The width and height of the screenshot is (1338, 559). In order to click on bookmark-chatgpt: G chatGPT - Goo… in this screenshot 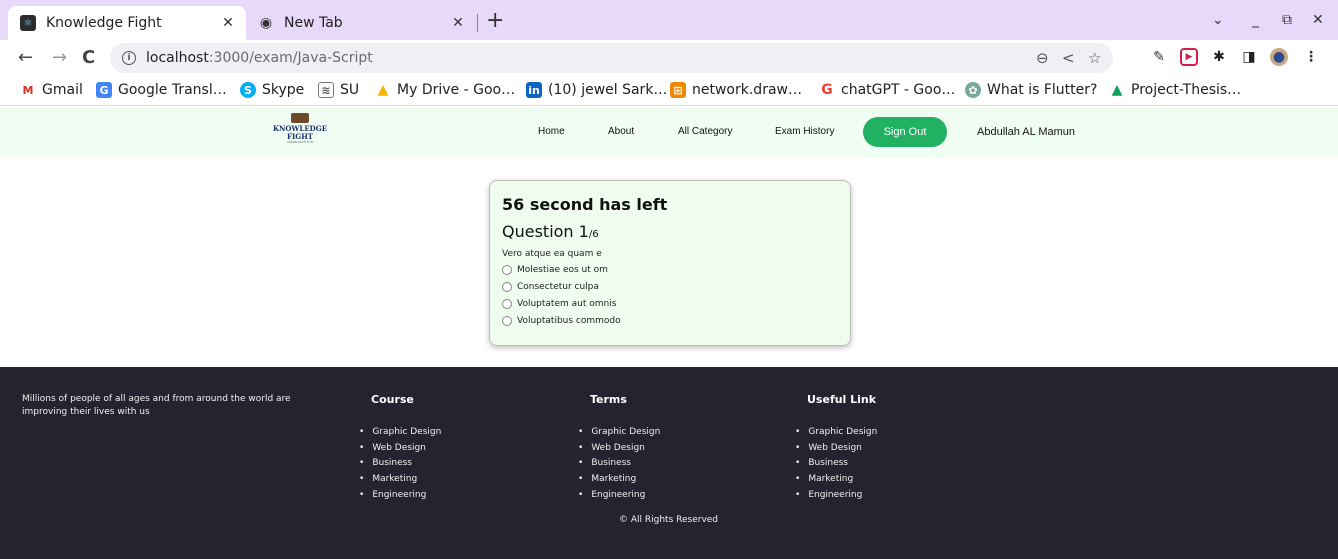, I will do `click(887, 90)`.